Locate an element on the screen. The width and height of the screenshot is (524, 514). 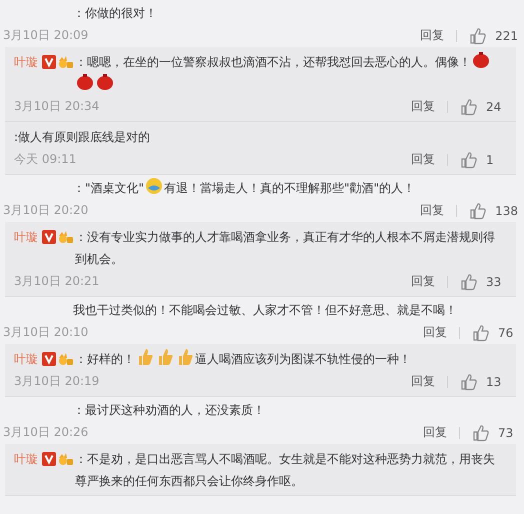
comment-time: 3月10日 20:34 is located at coordinates (57, 106).